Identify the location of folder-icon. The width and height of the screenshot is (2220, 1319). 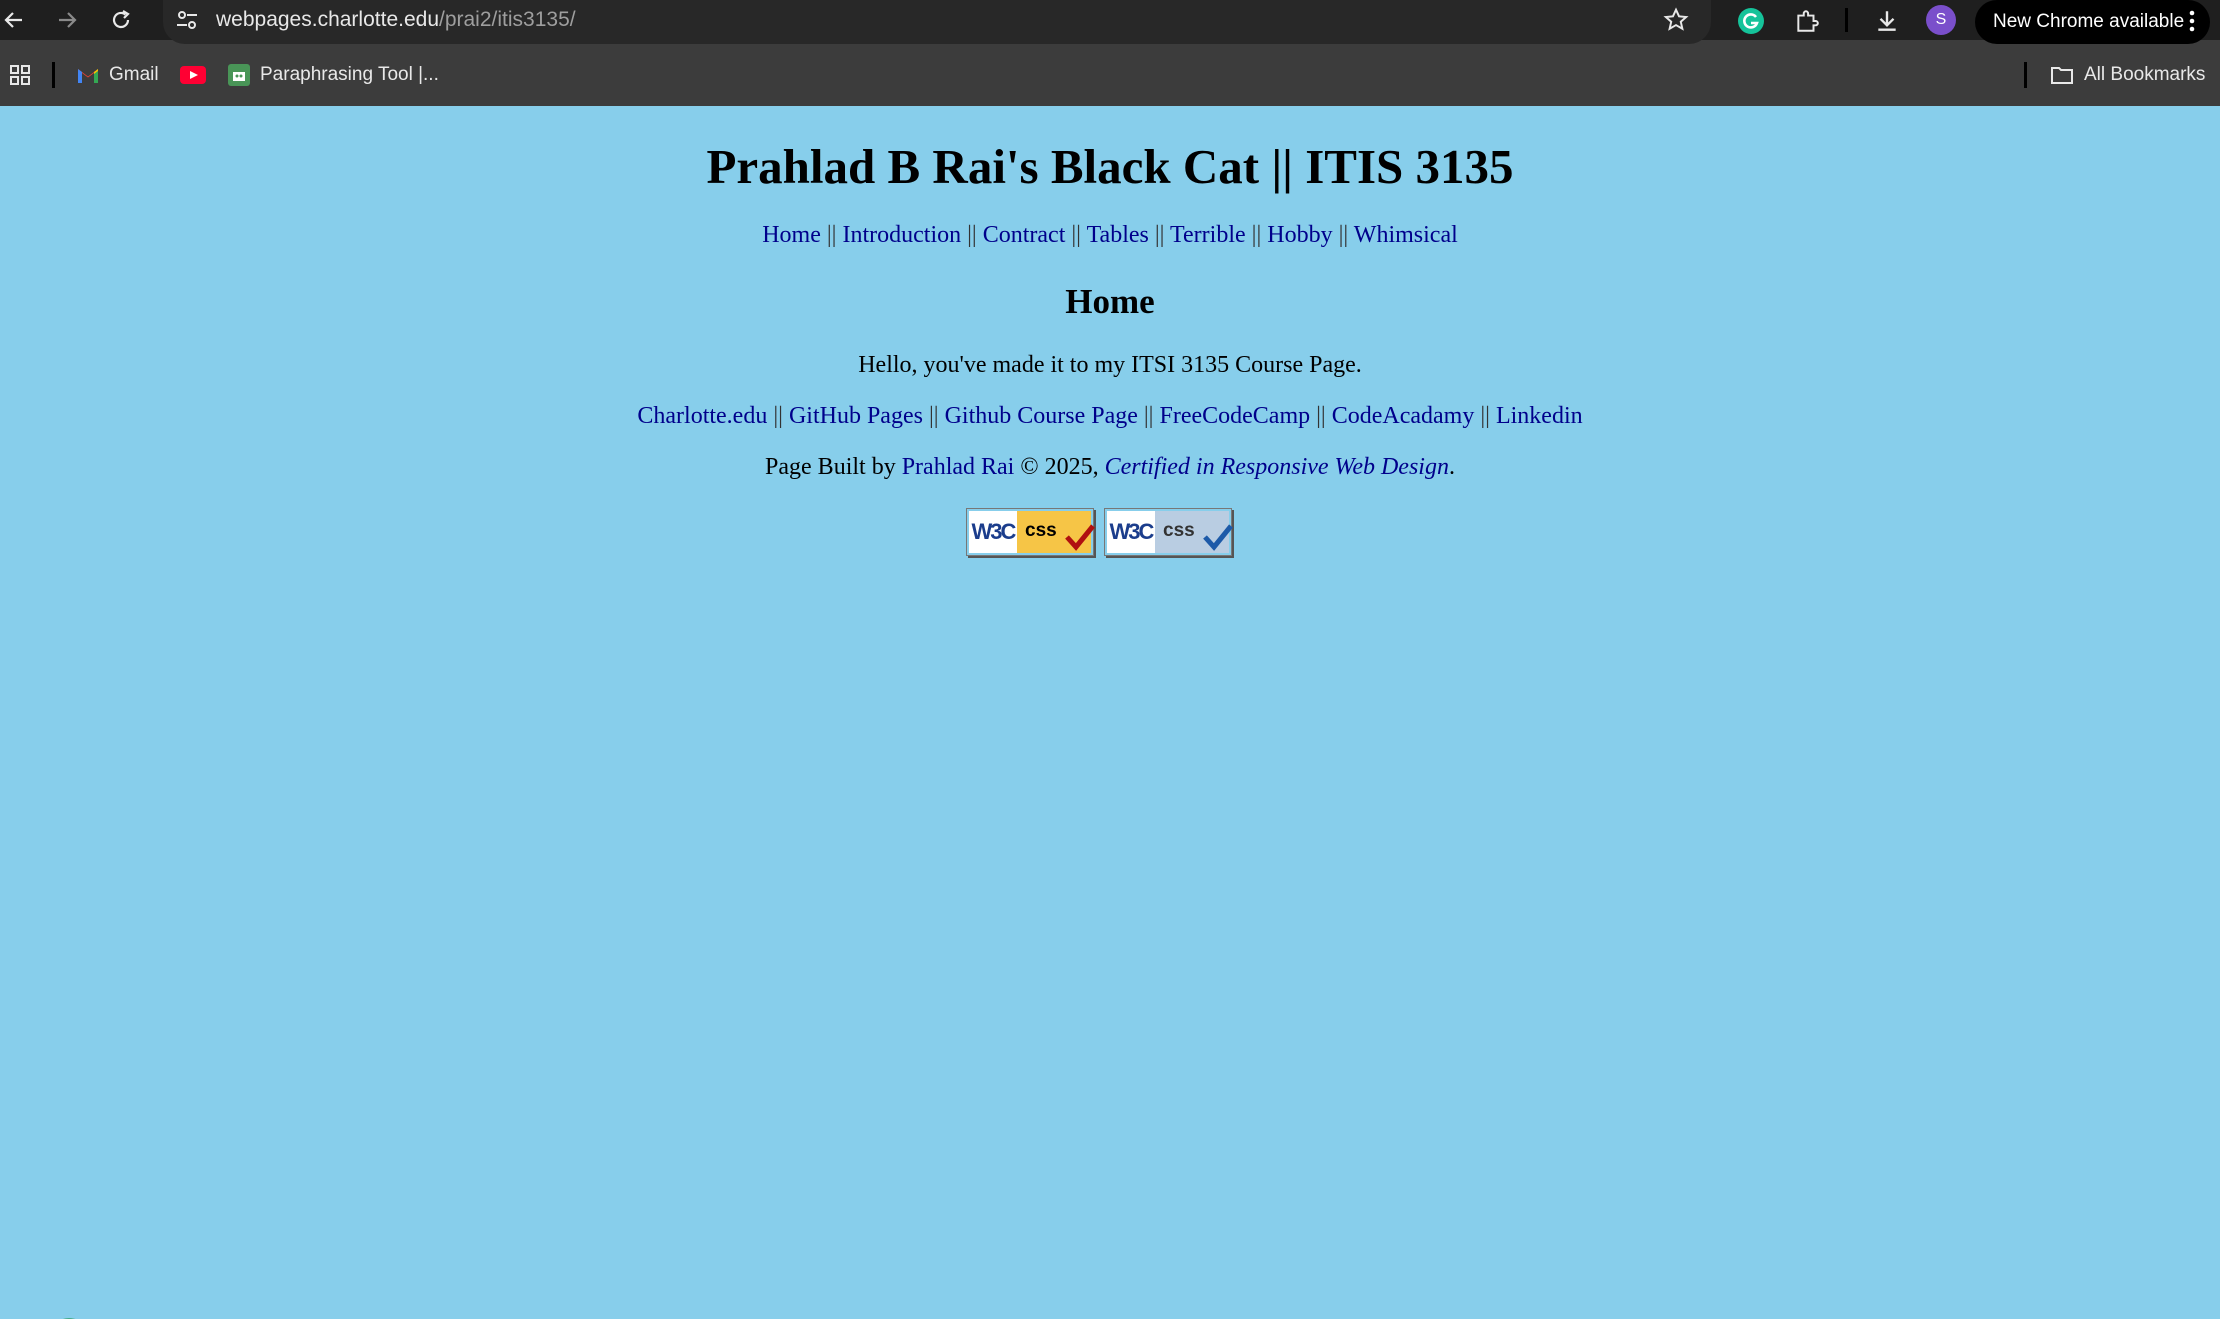
(2062, 75).